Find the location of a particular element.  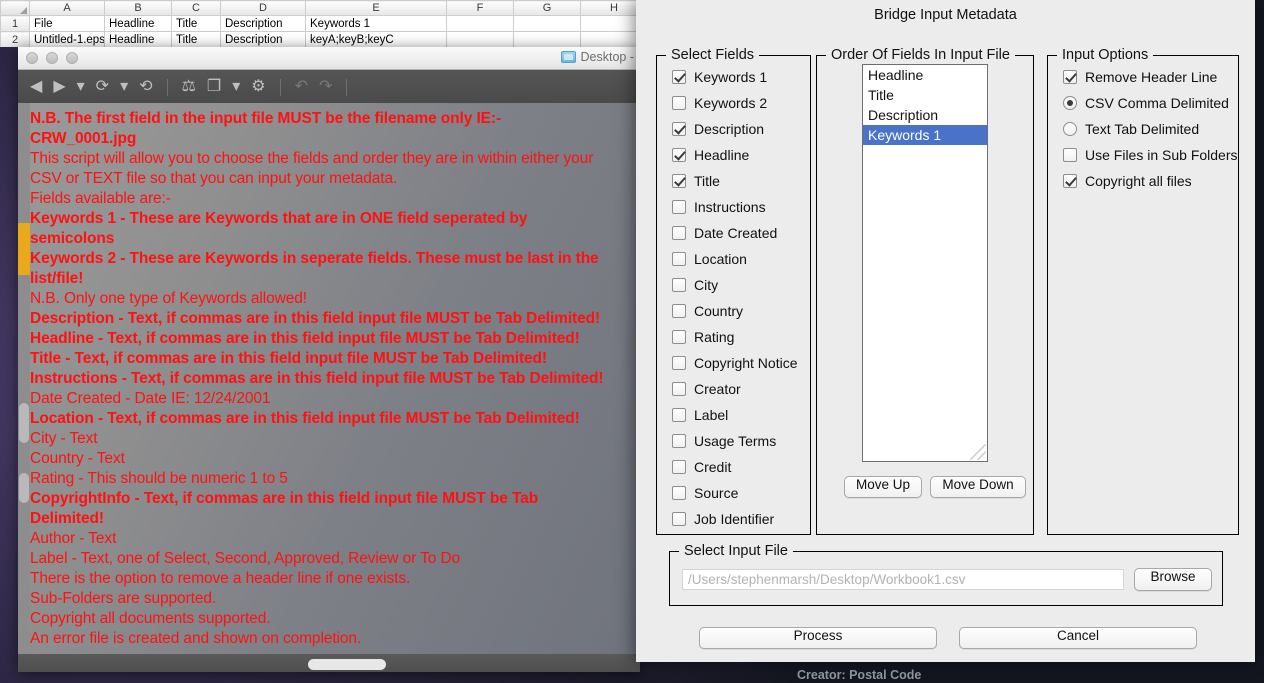

cell-h1 is located at coordinates (610, 23).